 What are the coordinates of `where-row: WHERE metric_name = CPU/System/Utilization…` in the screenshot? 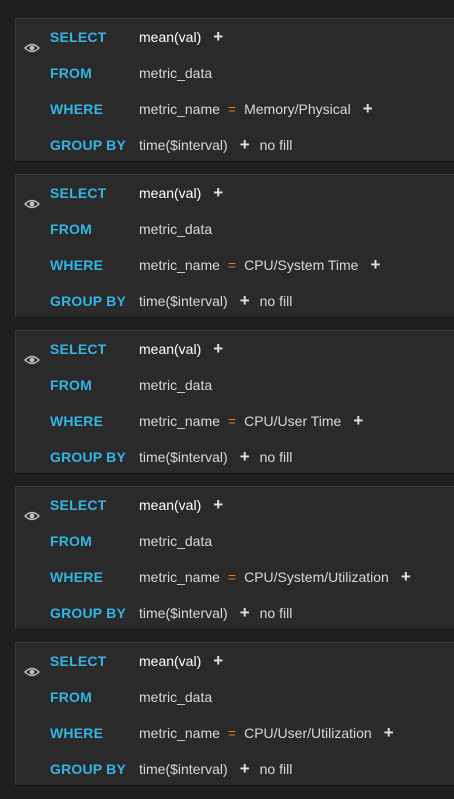 It's located at (235, 577).